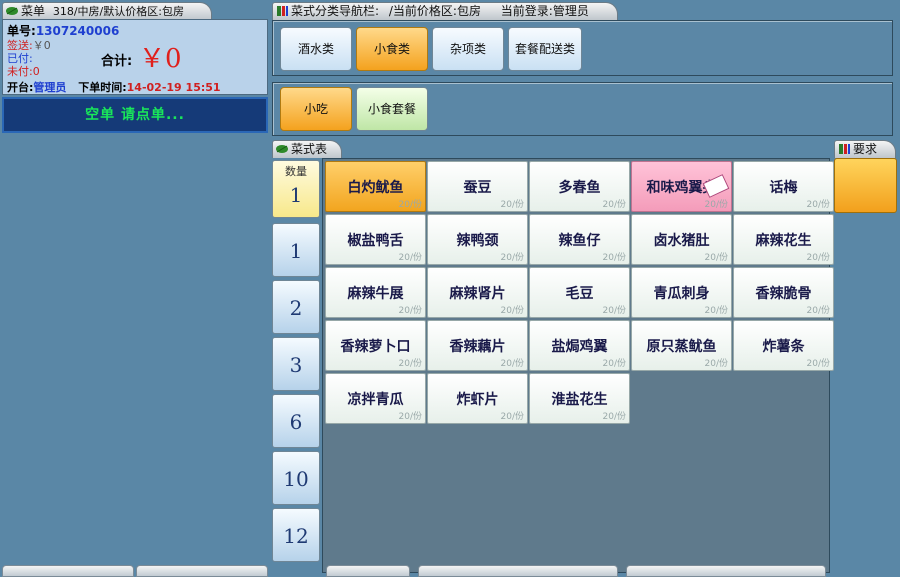  What do you see at coordinates (335, 11) in the screenshot?
I see `nav-tab-label: 菜式分类导航栏:` at bounding box center [335, 11].